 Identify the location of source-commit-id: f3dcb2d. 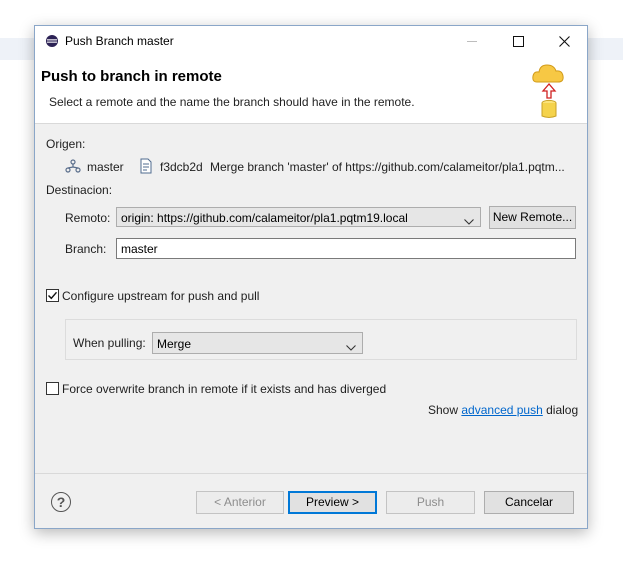
(181, 167).